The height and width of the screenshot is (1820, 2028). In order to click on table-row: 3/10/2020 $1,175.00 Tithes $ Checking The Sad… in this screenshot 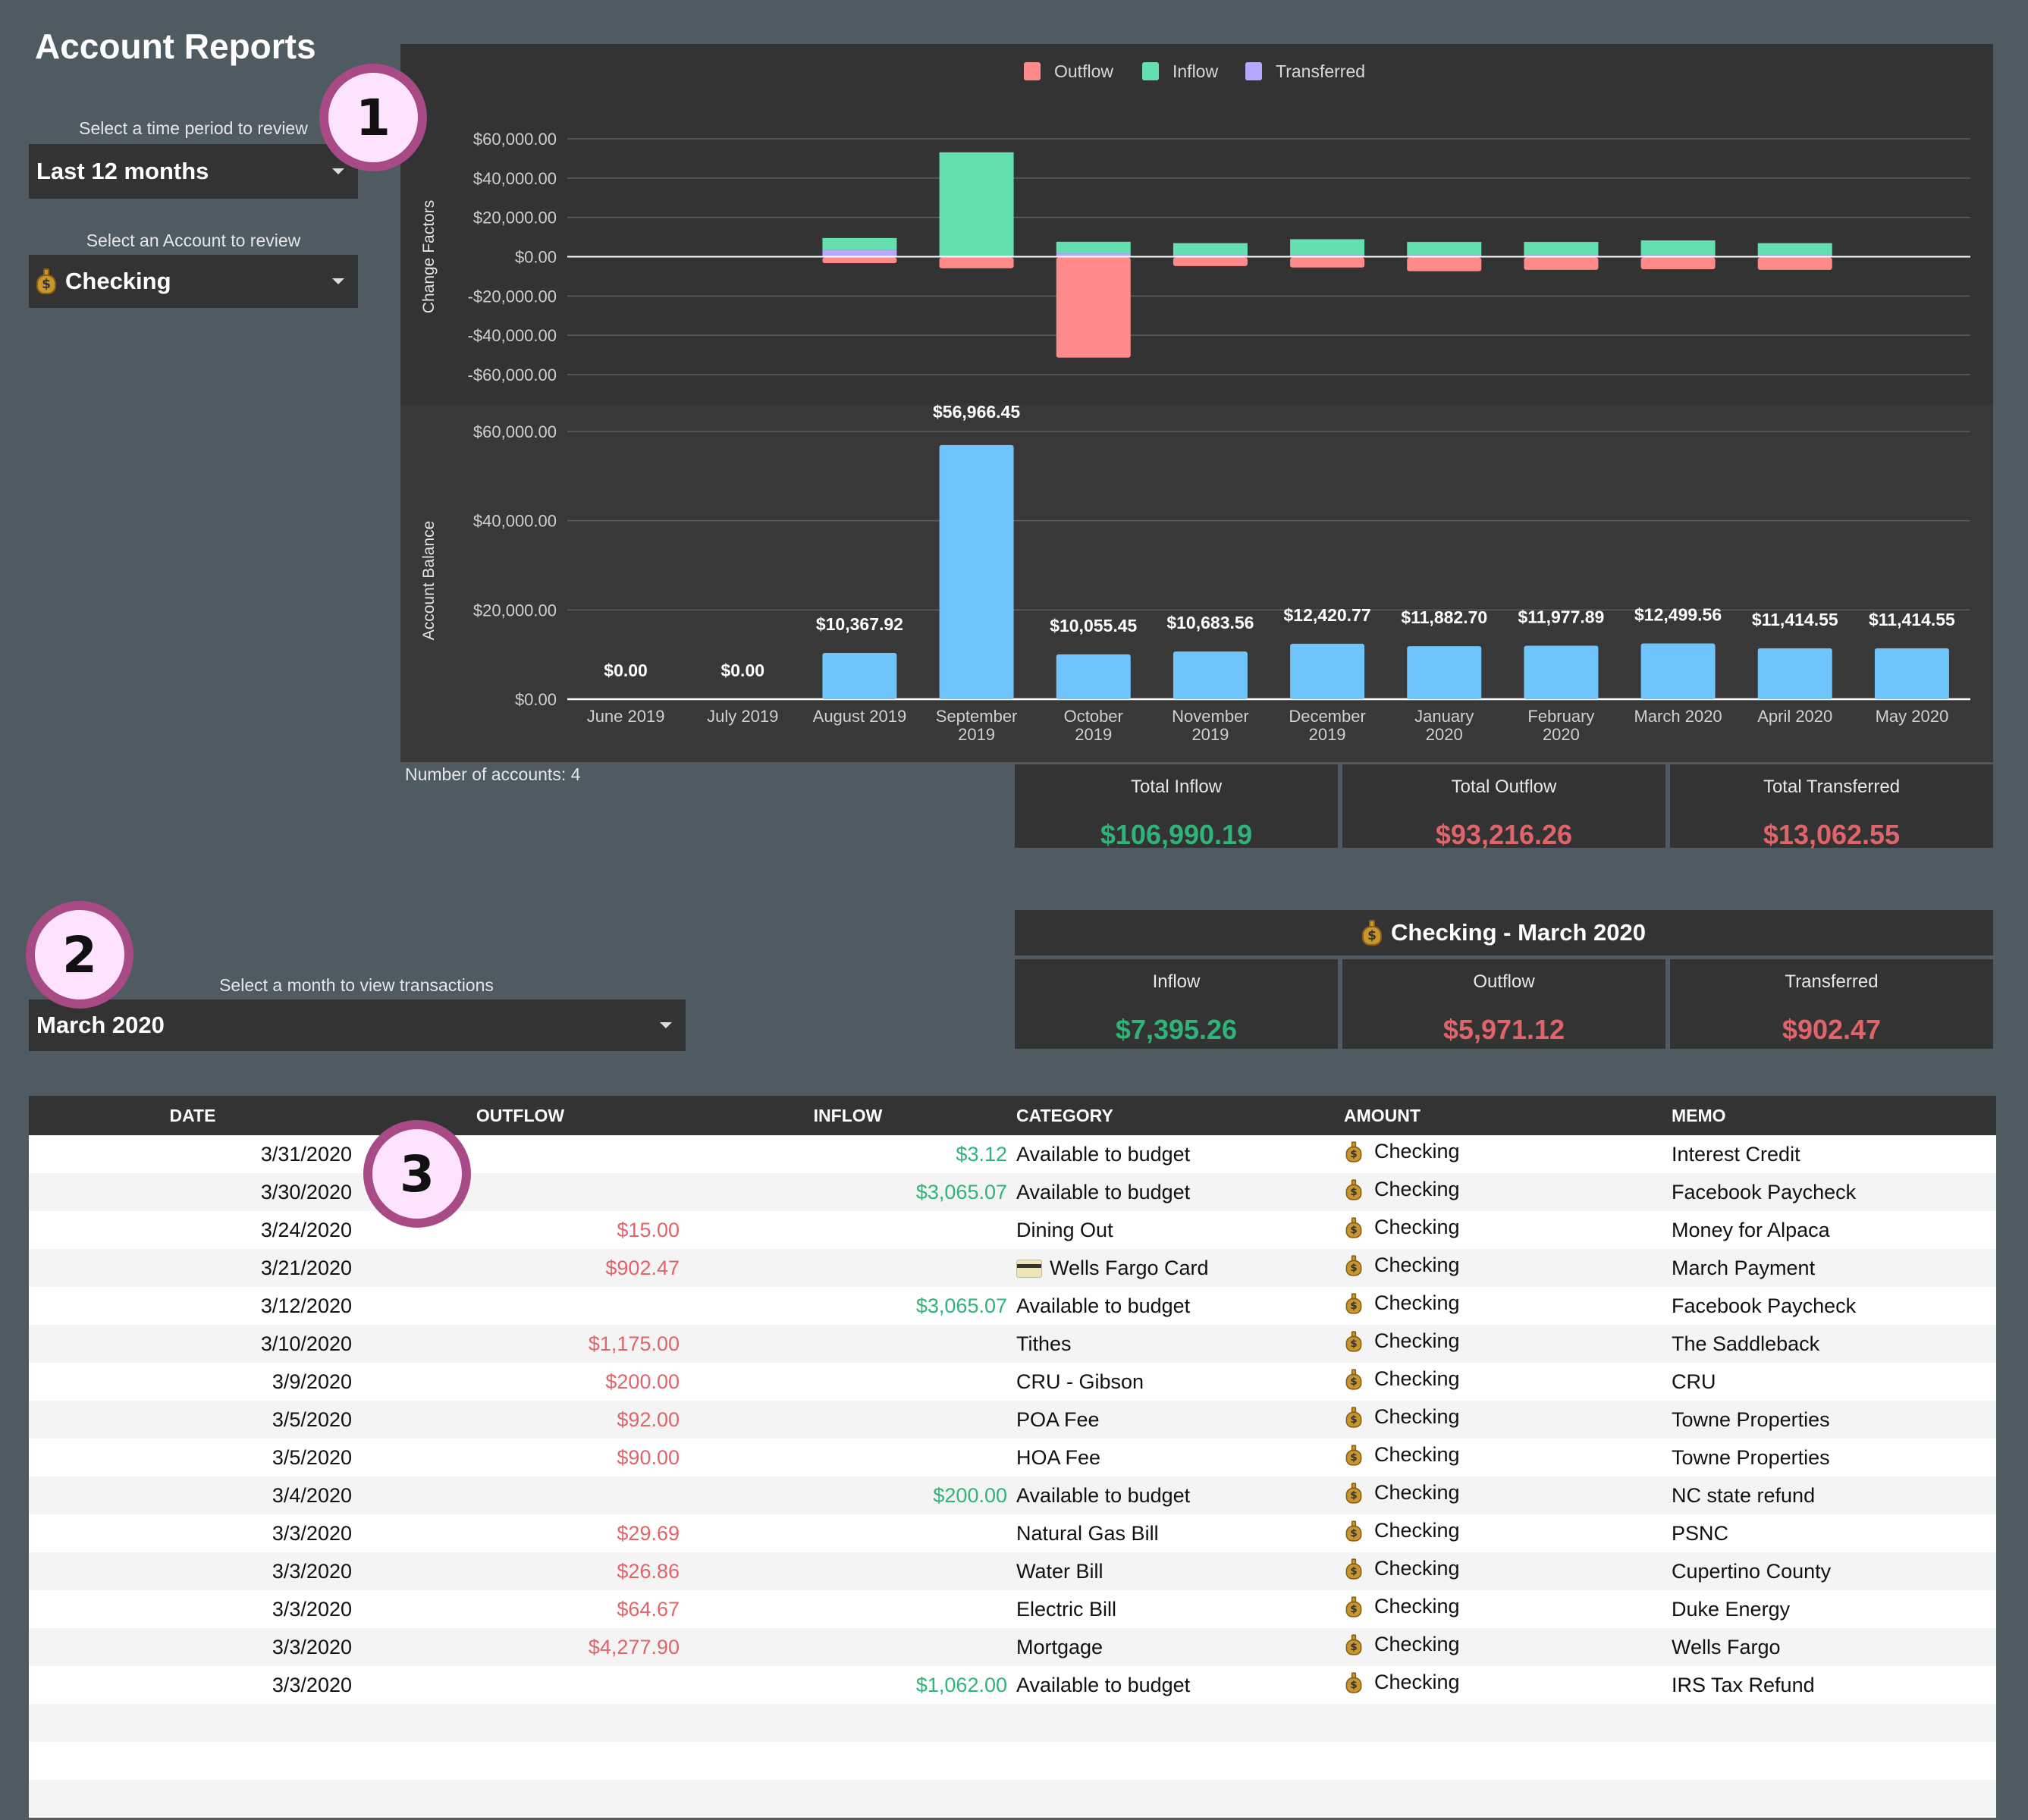, I will do `click(1012, 1344)`.